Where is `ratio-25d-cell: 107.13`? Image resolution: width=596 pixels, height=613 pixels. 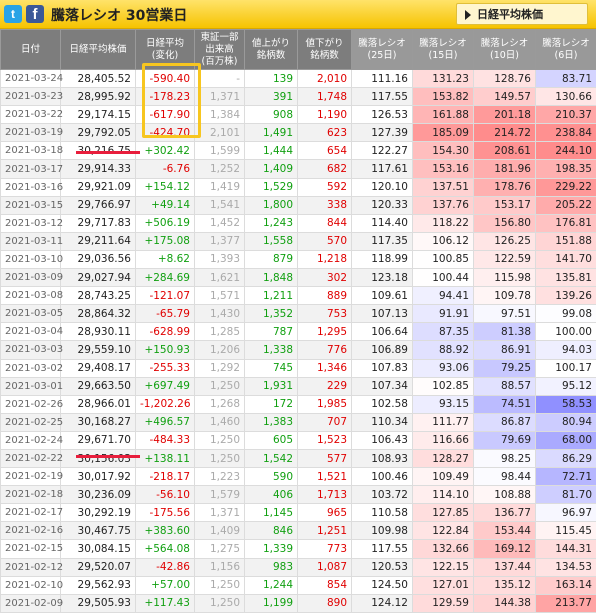 ratio-25d-cell: 107.13 is located at coordinates (382, 314).